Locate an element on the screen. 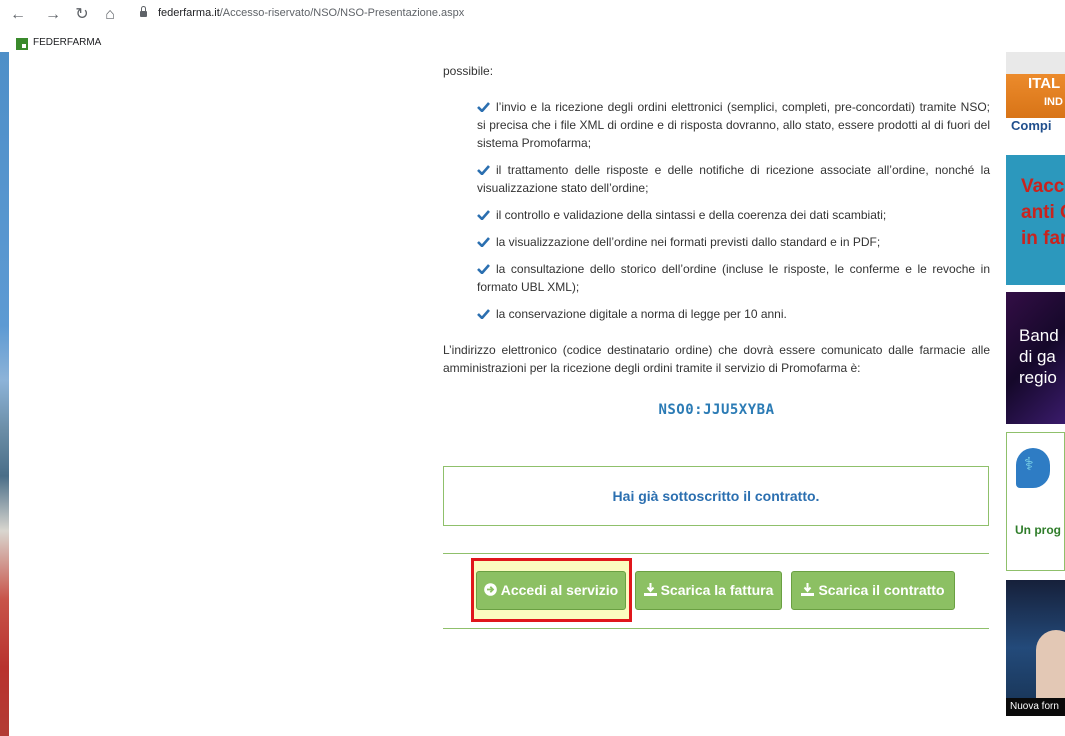 The width and height of the screenshot is (1065, 736). ad-caption: Nuova forn is located at coordinates (1035, 707).